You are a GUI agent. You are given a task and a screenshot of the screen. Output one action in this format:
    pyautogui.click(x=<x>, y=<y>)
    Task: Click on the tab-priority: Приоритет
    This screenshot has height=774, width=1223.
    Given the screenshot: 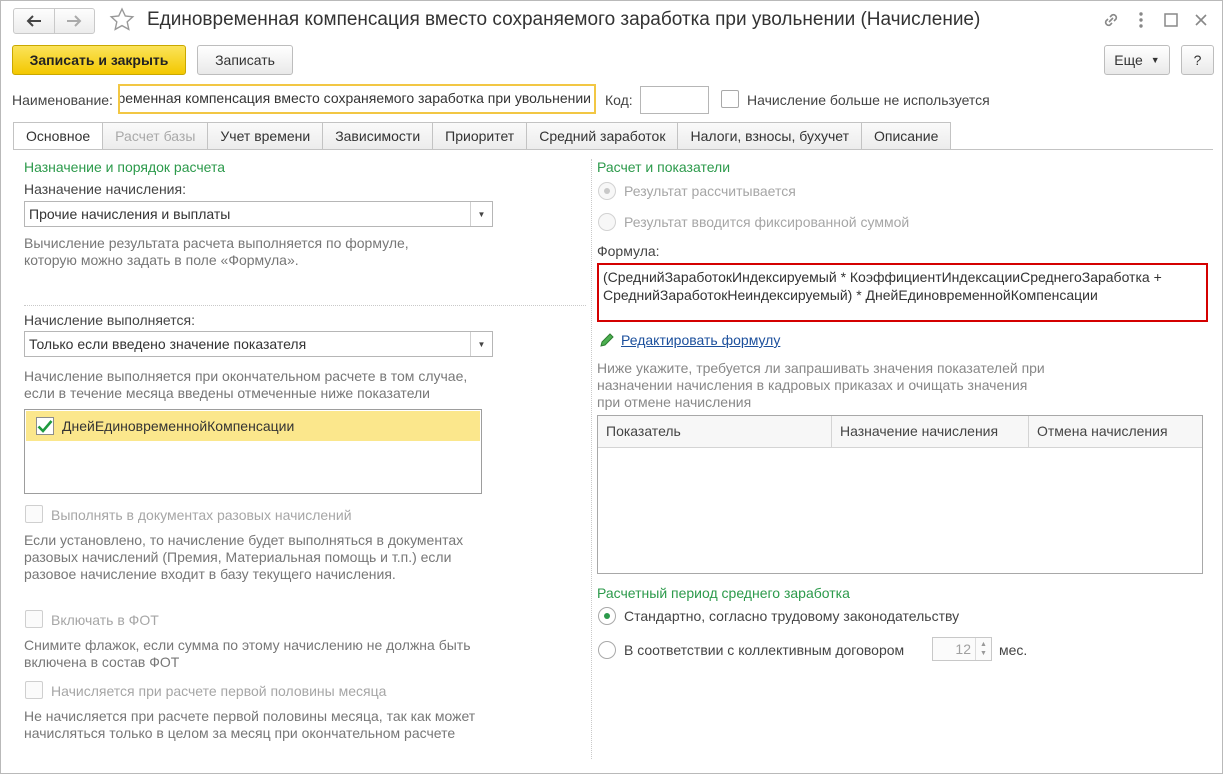 What is the action you would take?
    pyautogui.click(x=480, y=136)
    